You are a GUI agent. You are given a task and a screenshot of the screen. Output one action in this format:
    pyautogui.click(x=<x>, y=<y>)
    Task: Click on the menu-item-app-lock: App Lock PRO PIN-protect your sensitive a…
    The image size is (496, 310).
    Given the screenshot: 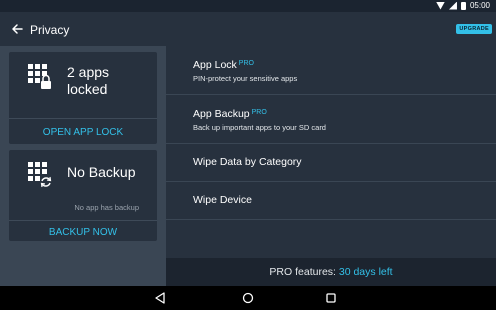 What is the action you would take?
    pyautogui.click(x=331, y=70)
    